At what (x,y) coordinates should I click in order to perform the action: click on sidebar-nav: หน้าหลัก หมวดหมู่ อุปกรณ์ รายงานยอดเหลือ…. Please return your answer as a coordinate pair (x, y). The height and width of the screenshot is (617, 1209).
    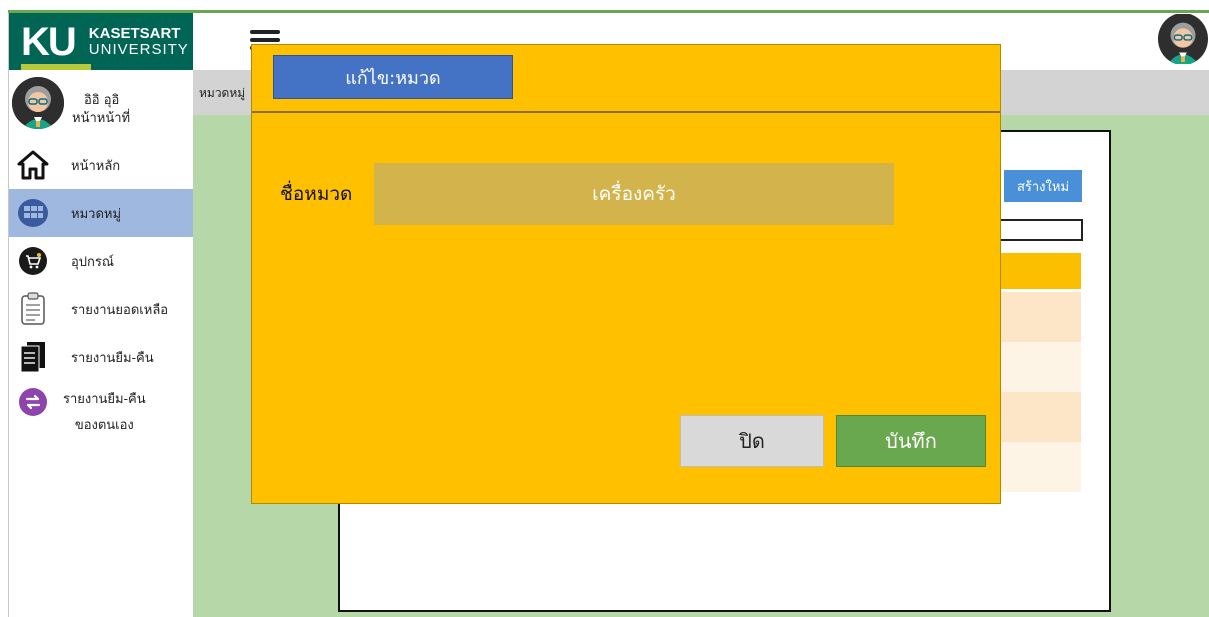
    Looking at the image, I should click on (101, 296).